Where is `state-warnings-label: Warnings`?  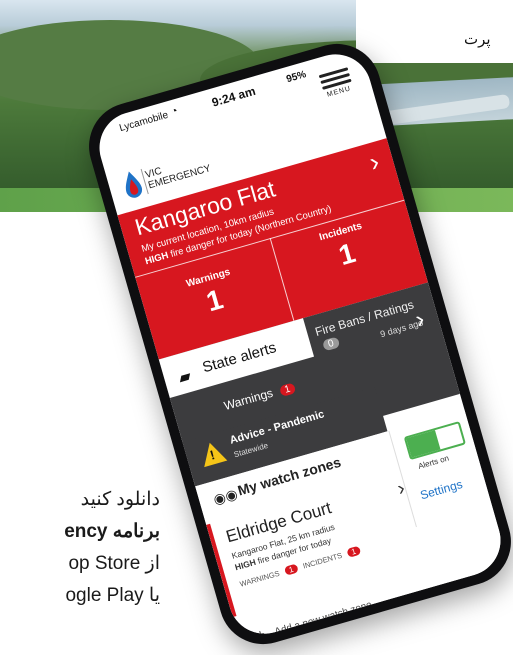
state-warnings-label: Warnings is located at coordinates (248, 399).